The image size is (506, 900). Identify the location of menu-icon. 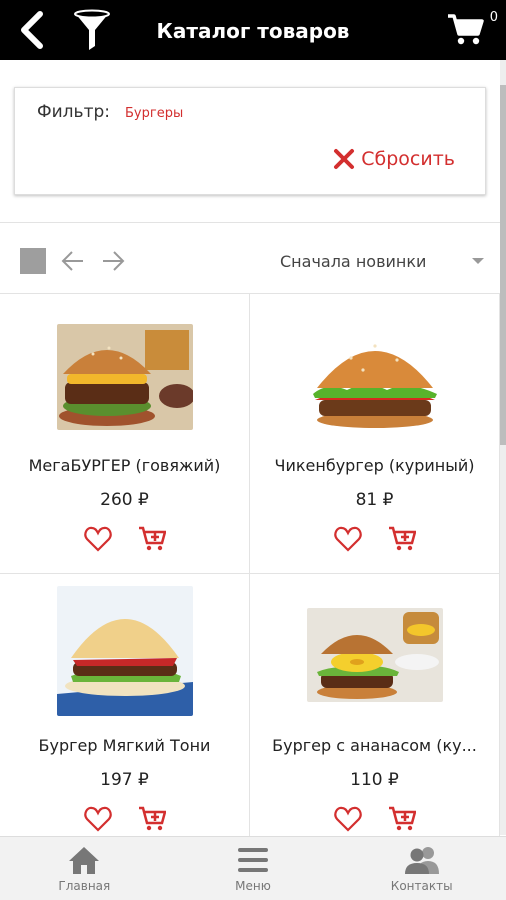
(253, 860).